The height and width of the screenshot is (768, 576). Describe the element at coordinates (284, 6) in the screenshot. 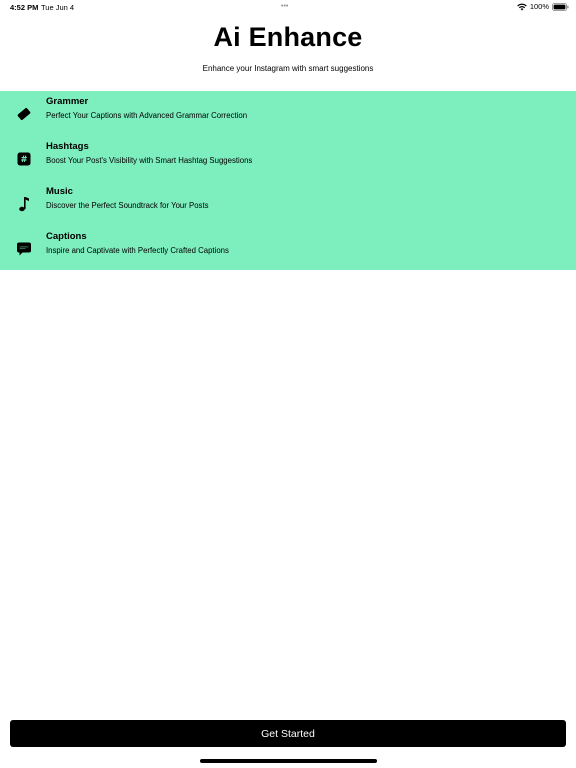

I see `multitasking-dots: •••` at that location.